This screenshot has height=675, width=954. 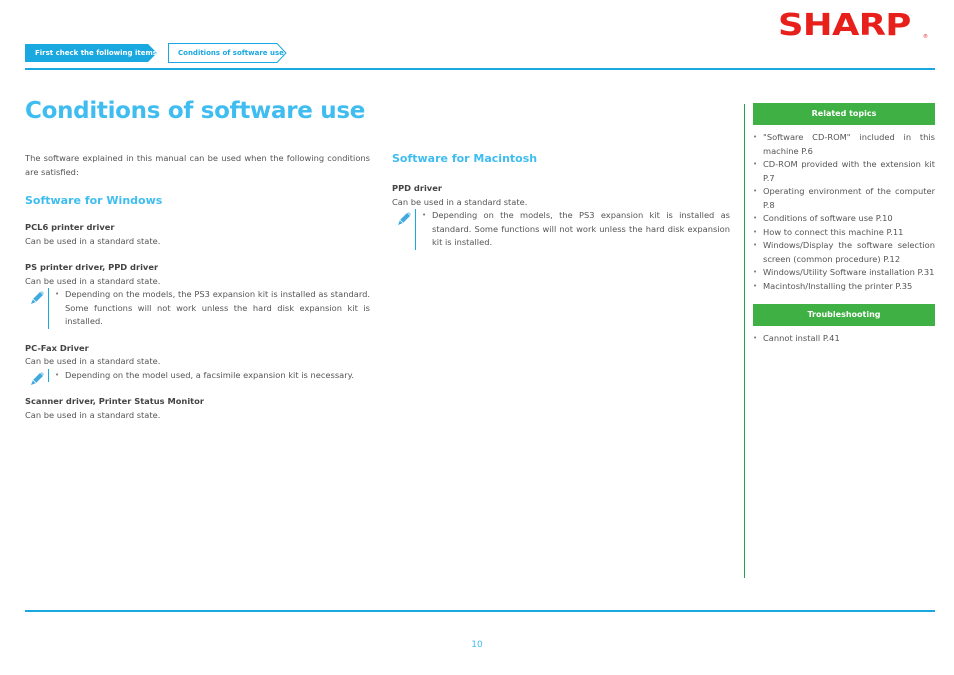 I want to click on macintosh-heading: Software for Macintosh, so click(x=465, y=158).